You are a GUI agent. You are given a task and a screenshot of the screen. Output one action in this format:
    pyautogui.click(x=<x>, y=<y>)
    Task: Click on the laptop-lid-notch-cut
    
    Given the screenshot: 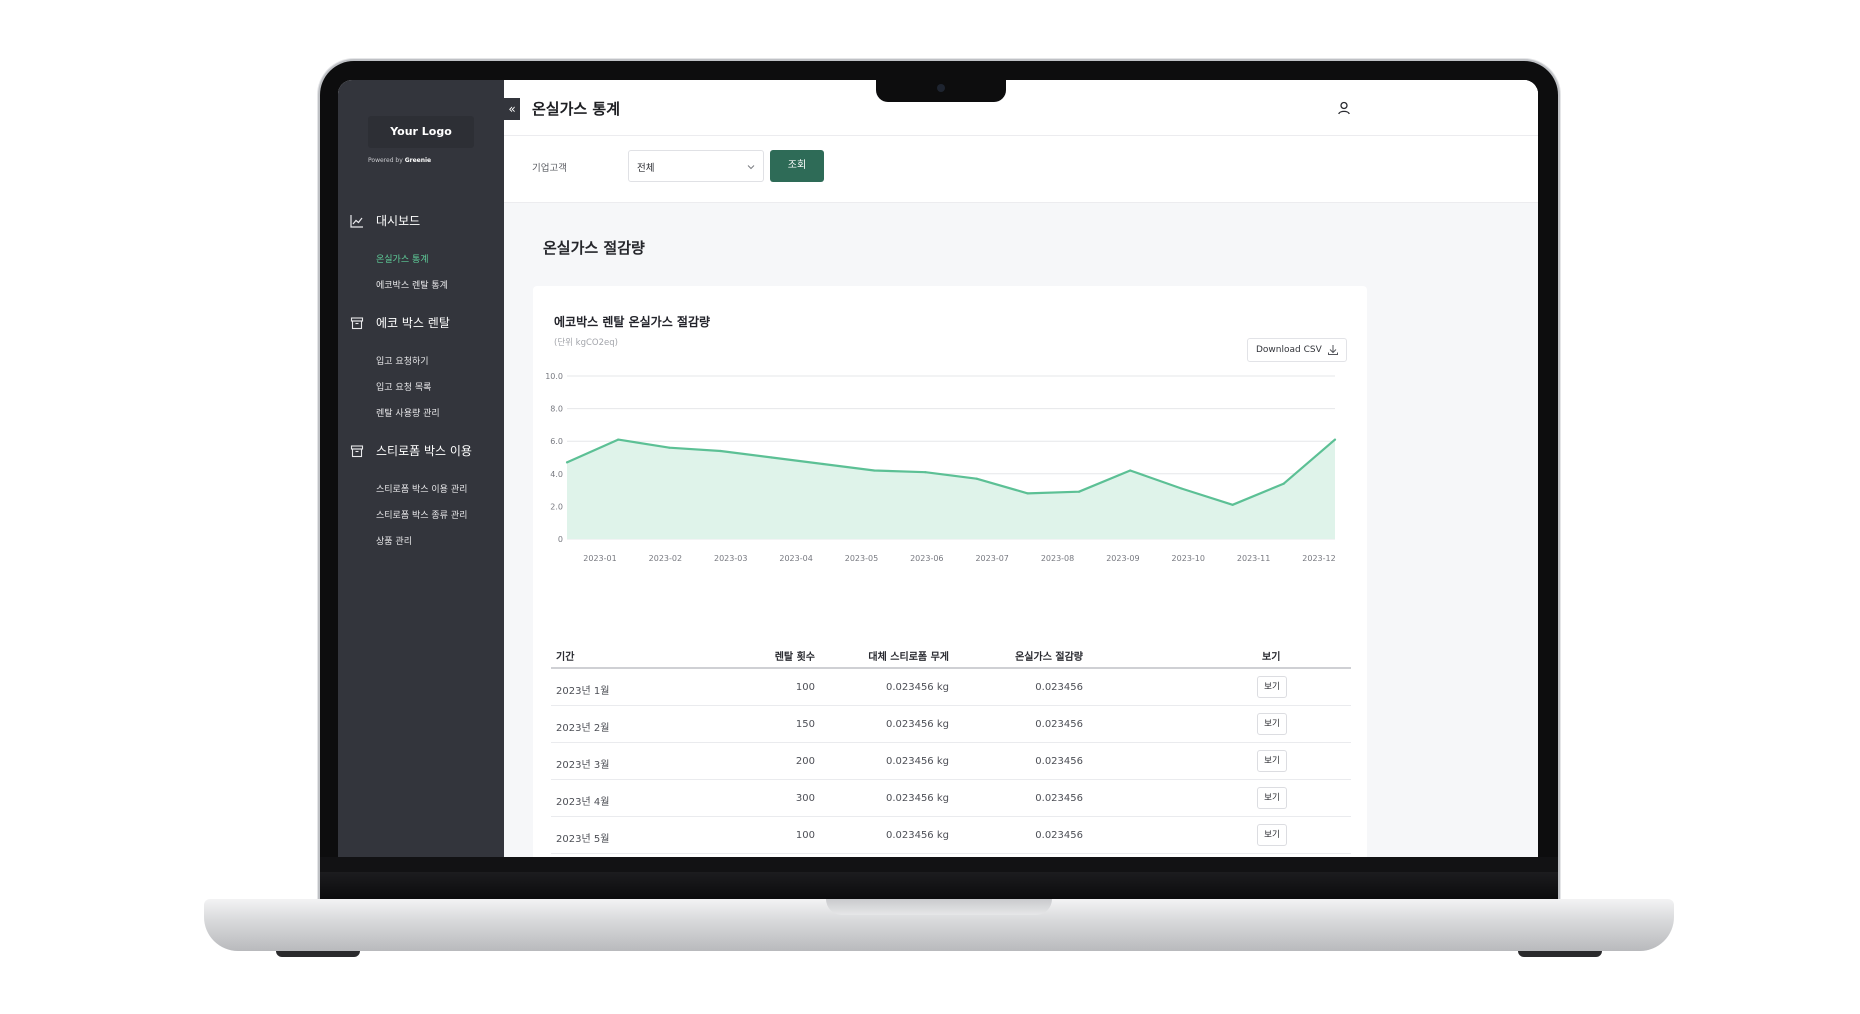 What is the action you would take?
    pyautogui.click(x=939, y=907)
    